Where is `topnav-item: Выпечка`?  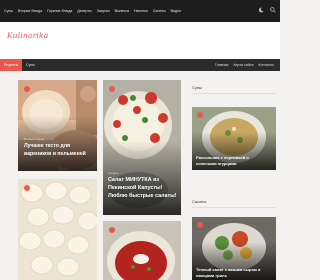 topnav-item: Выпечка is located at coordinates (122, 11).